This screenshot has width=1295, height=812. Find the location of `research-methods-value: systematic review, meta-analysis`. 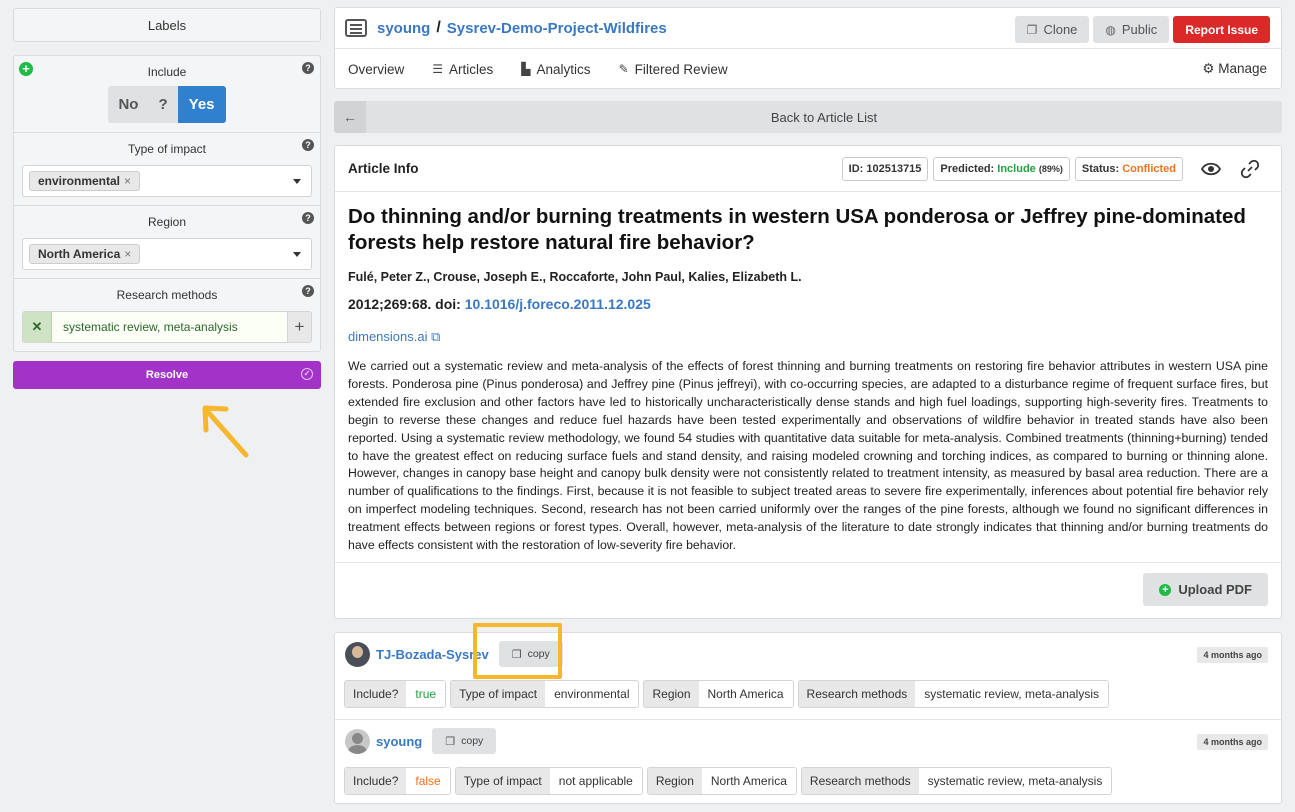

research-methods-value: systematic review, meta-analysis is located at coordinates (169, 327).